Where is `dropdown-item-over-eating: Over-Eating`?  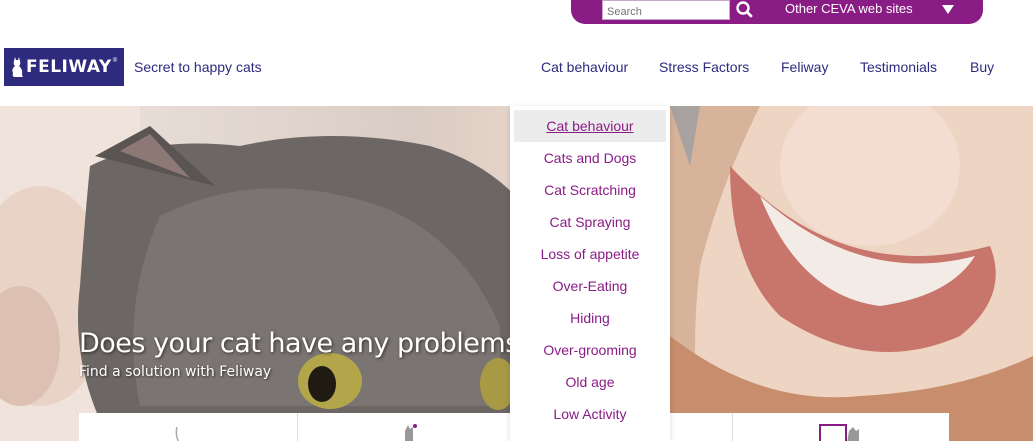 dropdown-item-over-eating: Over-Eating is located at coordinates (590, 286).